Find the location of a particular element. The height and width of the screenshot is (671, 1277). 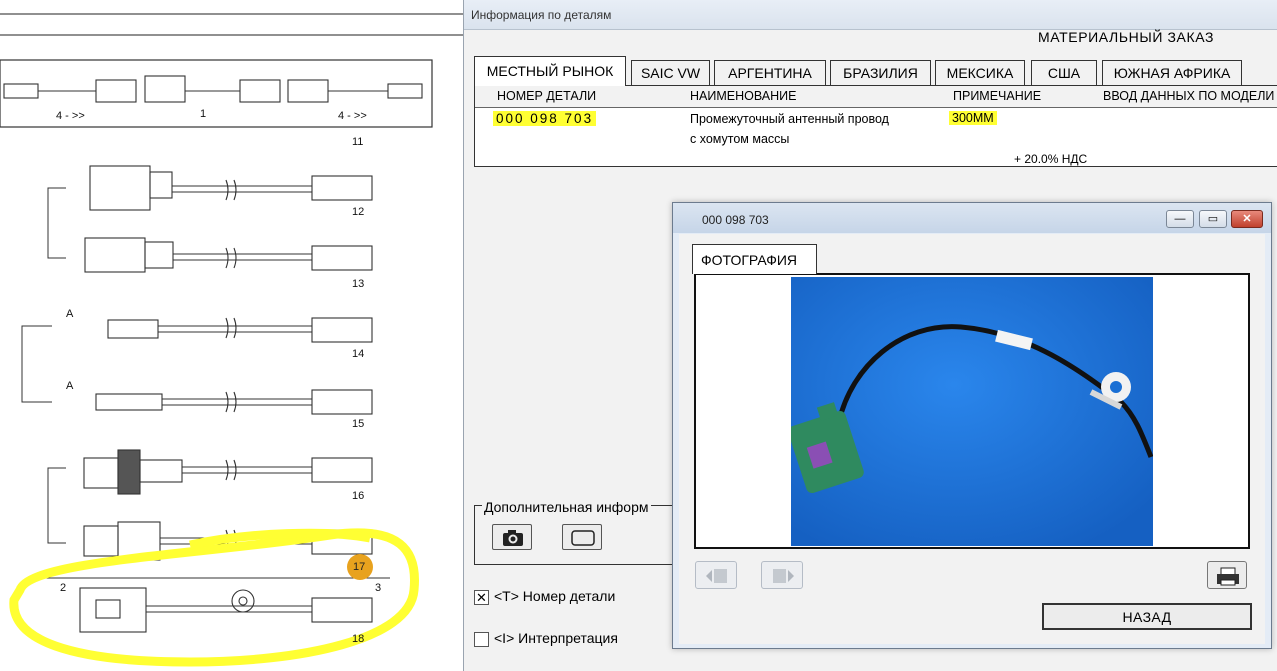

callout-label: 1 is located at coordinates (203, 114).